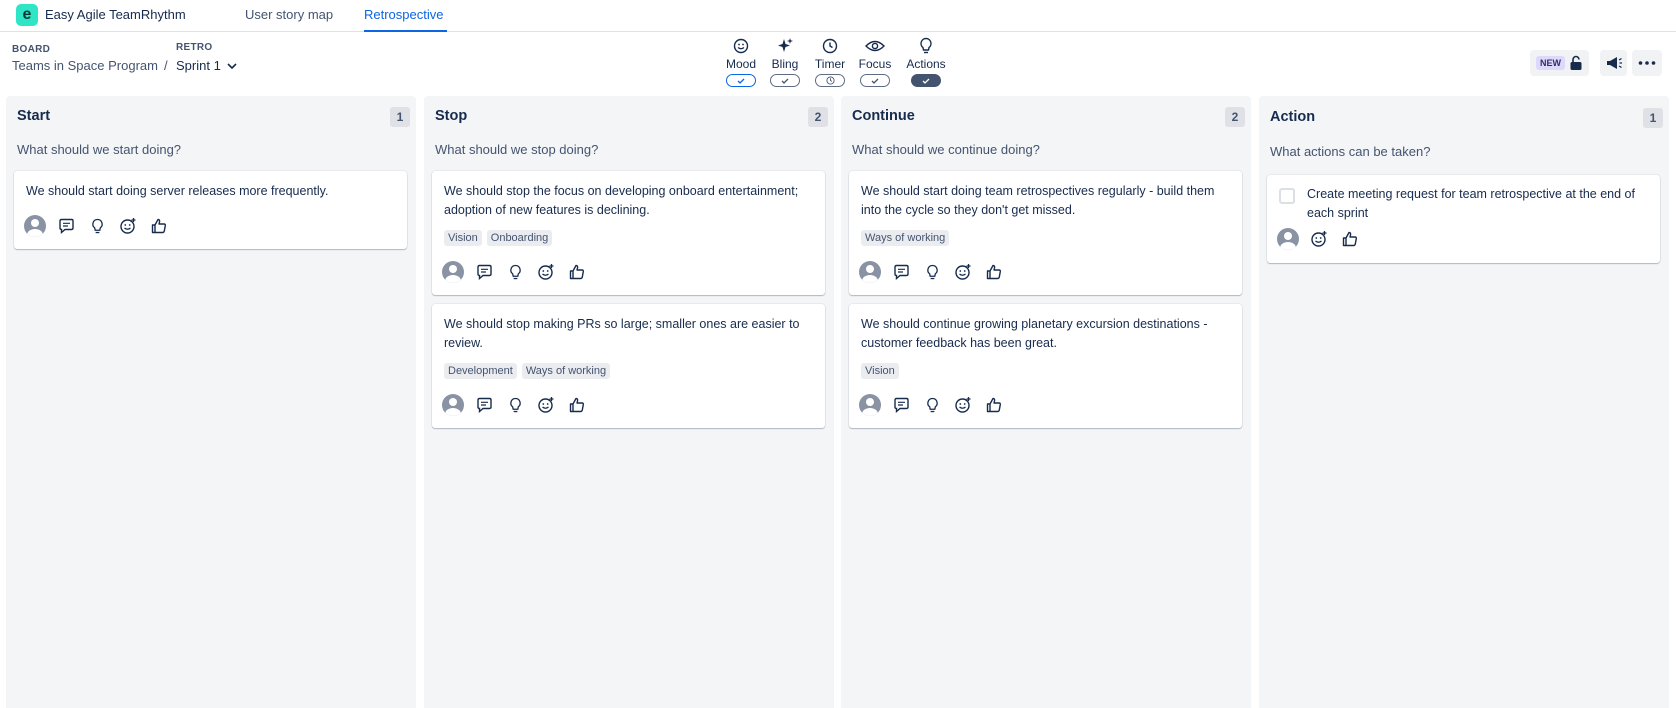 This screenshot has height=708, width=1676. Describe the element at coordinates (1350, 151) in the screenshot. I see `column-prompt: What actions can be taken?` at that location.